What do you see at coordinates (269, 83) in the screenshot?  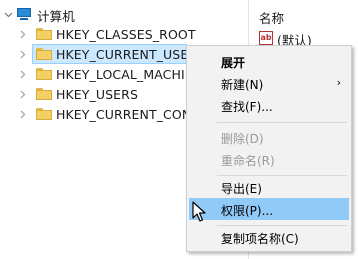 I see `menu-item-new: 新建(N) ›` at bounding box center [269, 83].